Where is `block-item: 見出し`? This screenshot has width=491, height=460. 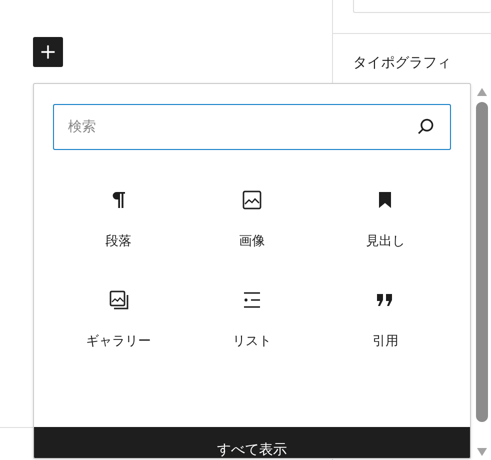 block-item: 見出し is located at coordinates (385, 219).